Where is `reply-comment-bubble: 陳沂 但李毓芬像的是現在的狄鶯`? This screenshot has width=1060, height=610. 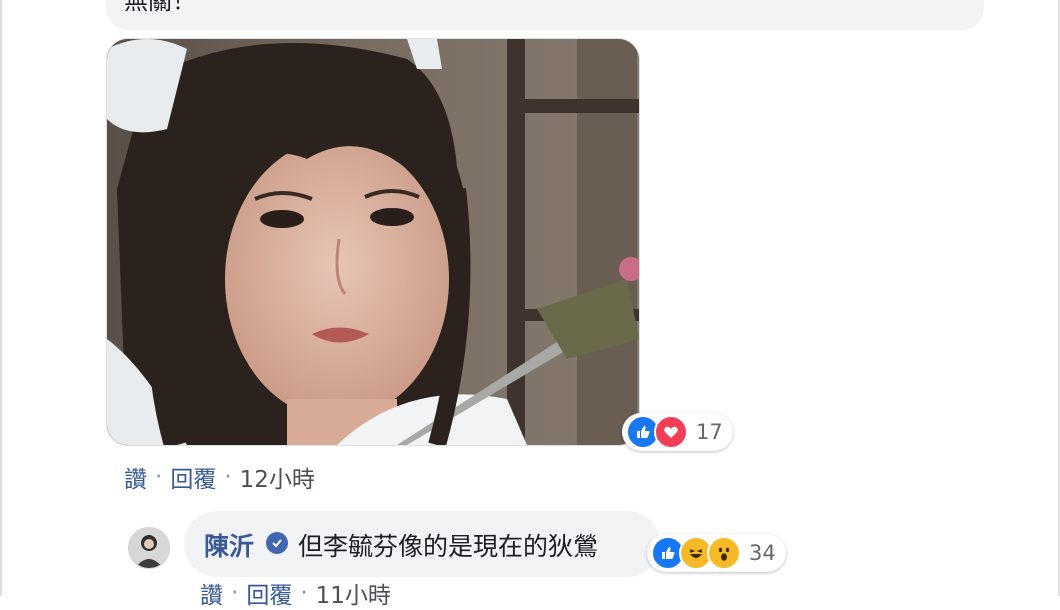 reply-comment-bubble: 陳沂 但李毓芬像的是現在的狄鶯 is located at coordinates (422, 544).